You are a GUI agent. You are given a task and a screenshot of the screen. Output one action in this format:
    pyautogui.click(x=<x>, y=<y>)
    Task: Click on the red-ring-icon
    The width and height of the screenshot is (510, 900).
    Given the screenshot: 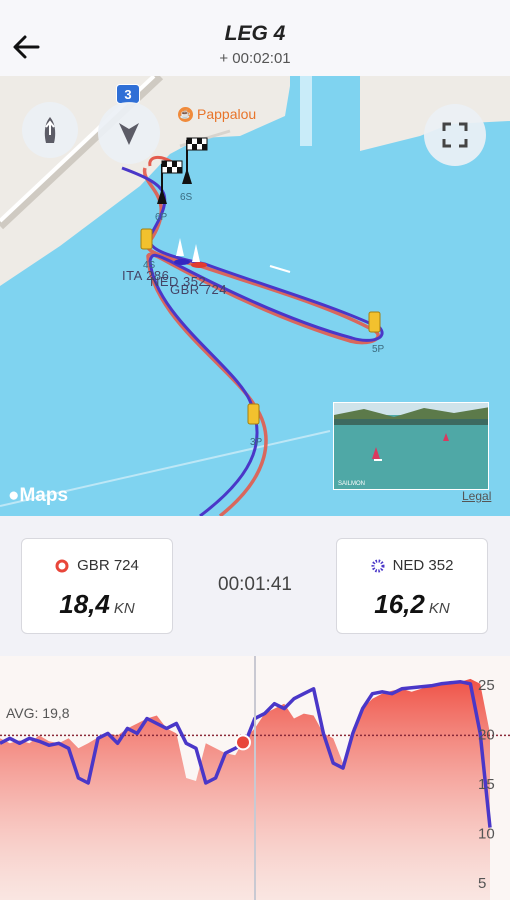 What is the action you would take?
    pyautogui.click(x=62, y=565)
    